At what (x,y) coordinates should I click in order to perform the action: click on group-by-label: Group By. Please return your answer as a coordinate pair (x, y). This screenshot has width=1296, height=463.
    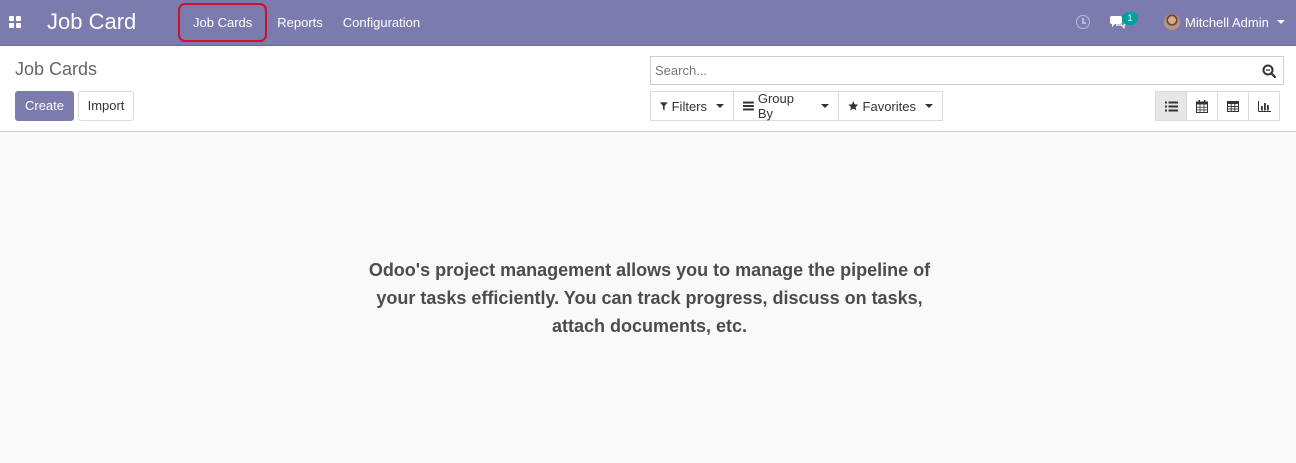
    Looking at the image, I should click on (775, 106).